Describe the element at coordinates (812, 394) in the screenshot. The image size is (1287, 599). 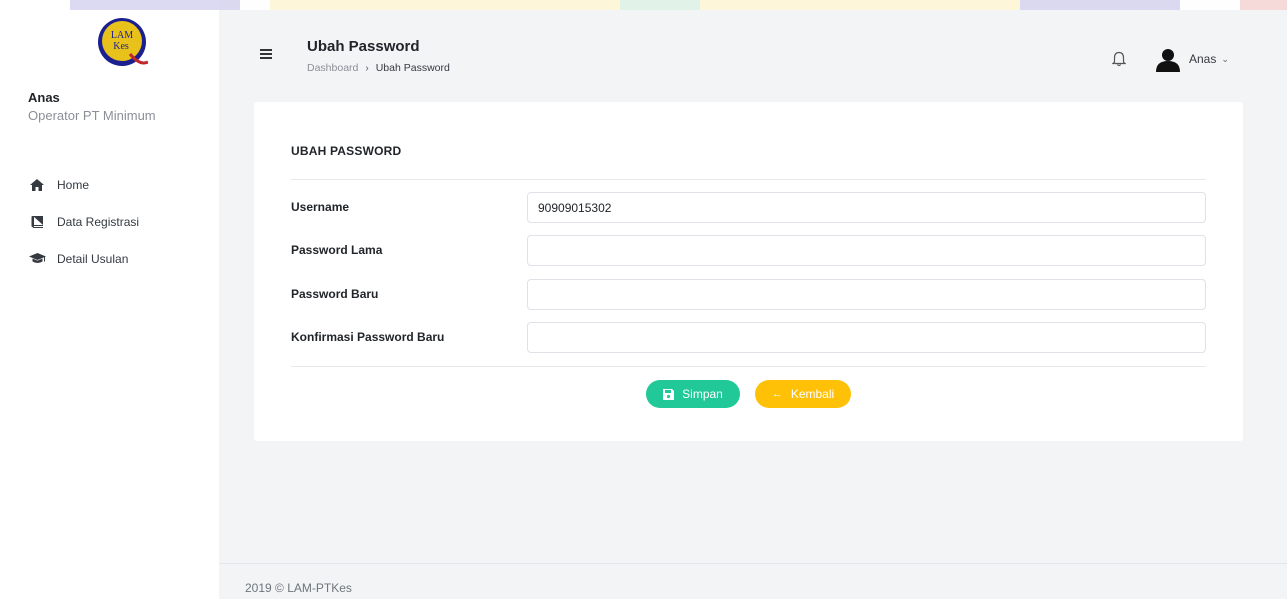
I see `back-button-label: Kembali` at that location.